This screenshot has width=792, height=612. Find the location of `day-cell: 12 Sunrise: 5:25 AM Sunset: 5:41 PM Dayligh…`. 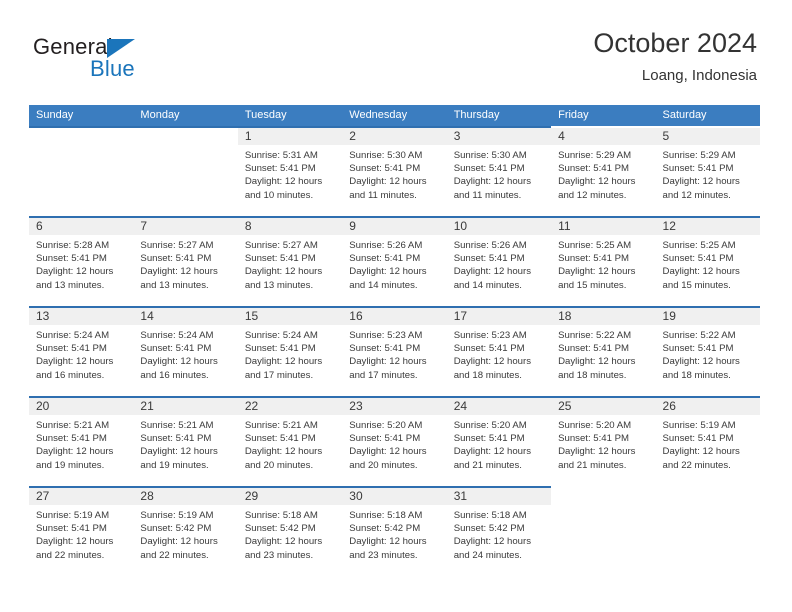

day-cell: 12 Sunrise: 5:25 AM Sunset: 5:41 PM Dayligh… is located at coordinates (707, 262).